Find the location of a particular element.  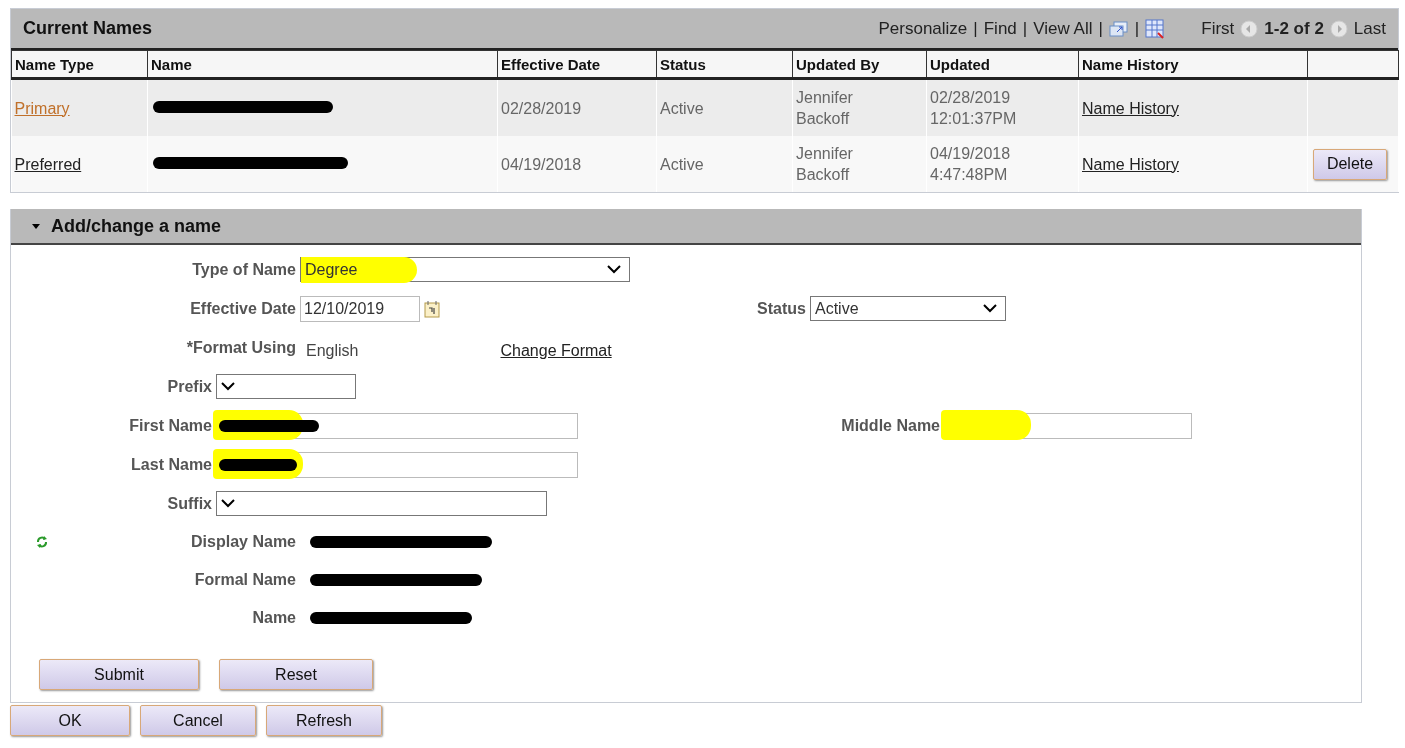

selected-value: Degree is located at coordinates (359, 269).